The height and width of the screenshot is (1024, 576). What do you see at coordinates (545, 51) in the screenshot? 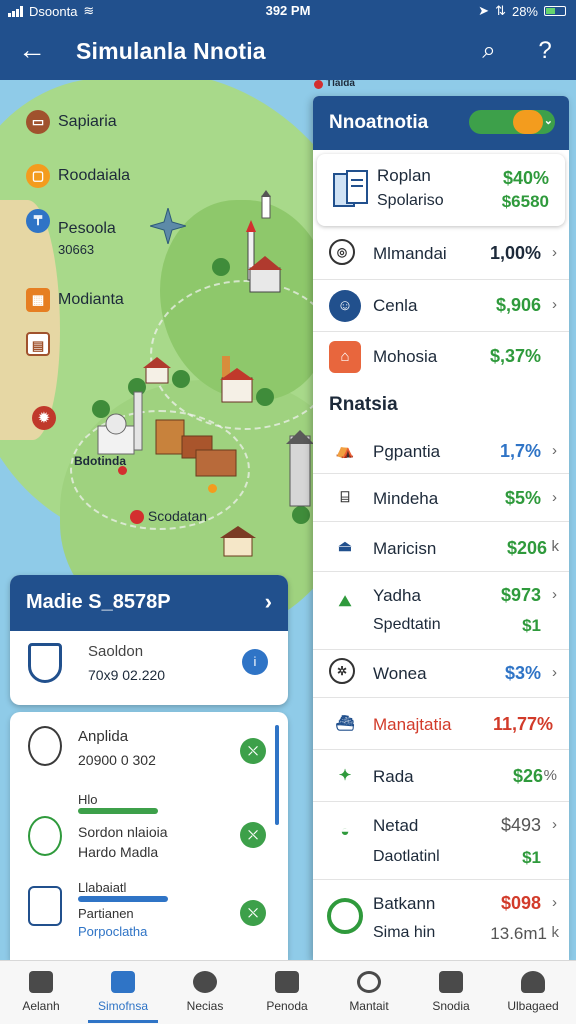
I see `help-icon: ?` at bounding box center [545, 51].